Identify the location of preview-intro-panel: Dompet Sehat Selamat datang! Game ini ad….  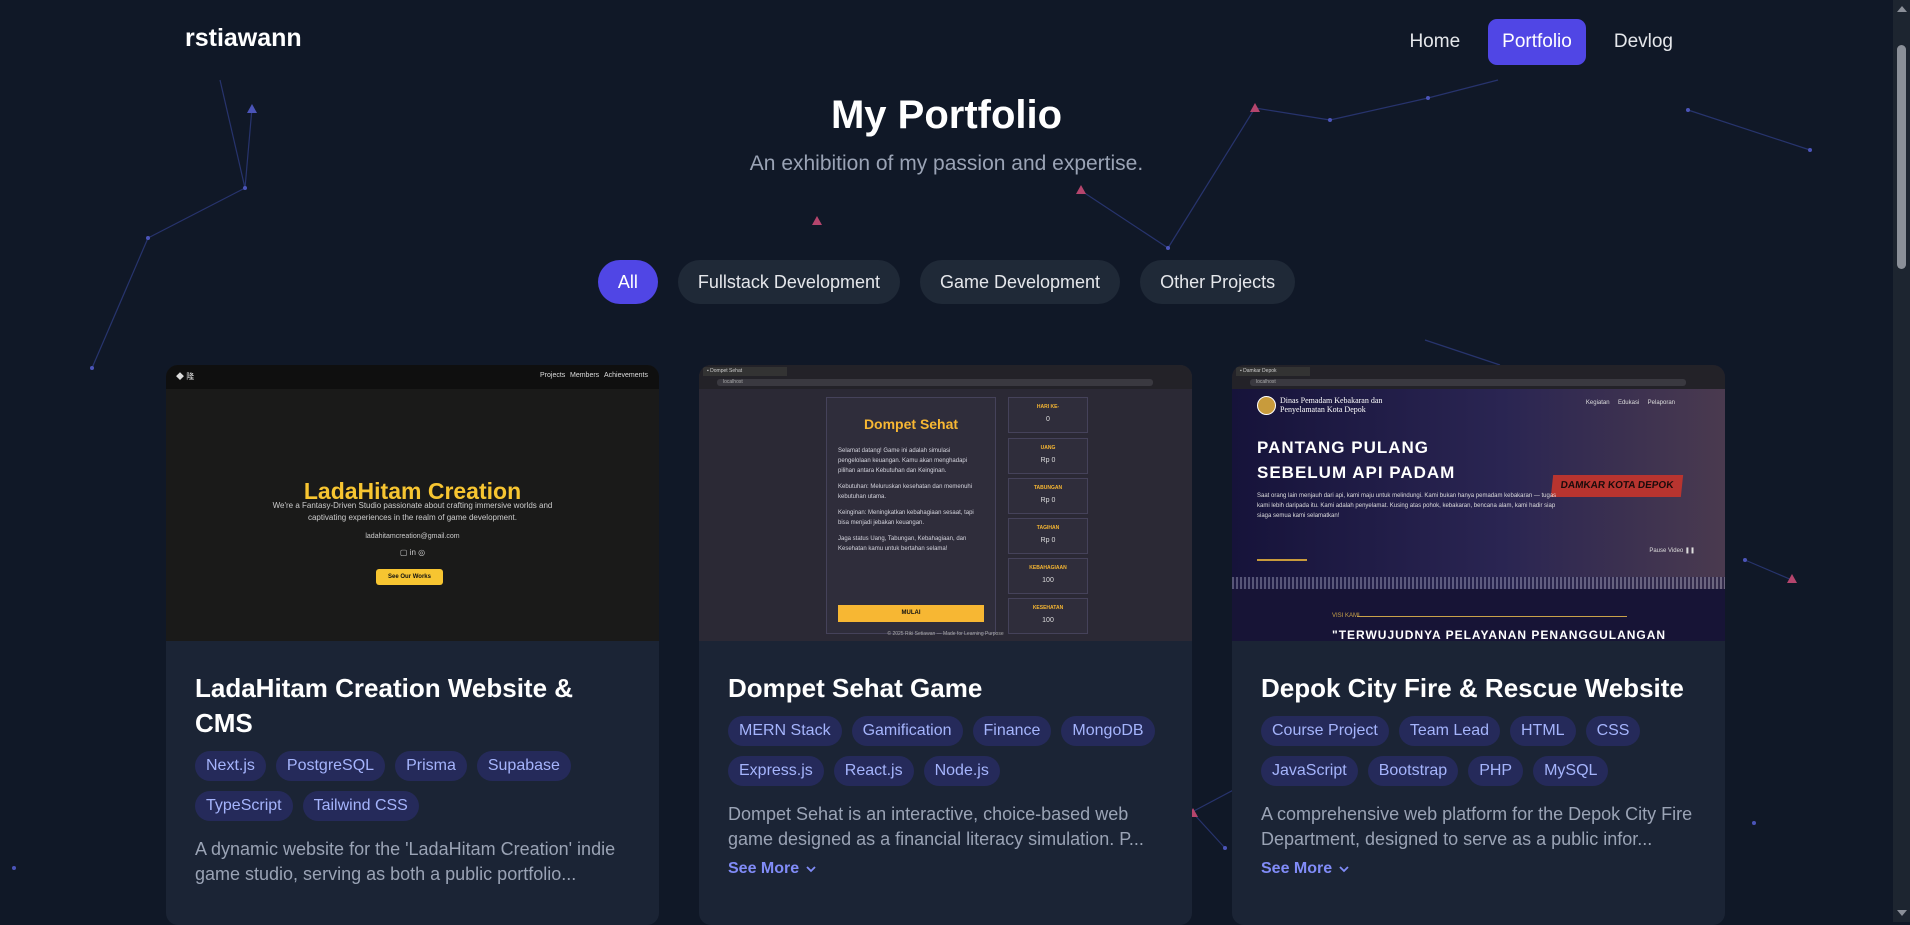
(911, 515).